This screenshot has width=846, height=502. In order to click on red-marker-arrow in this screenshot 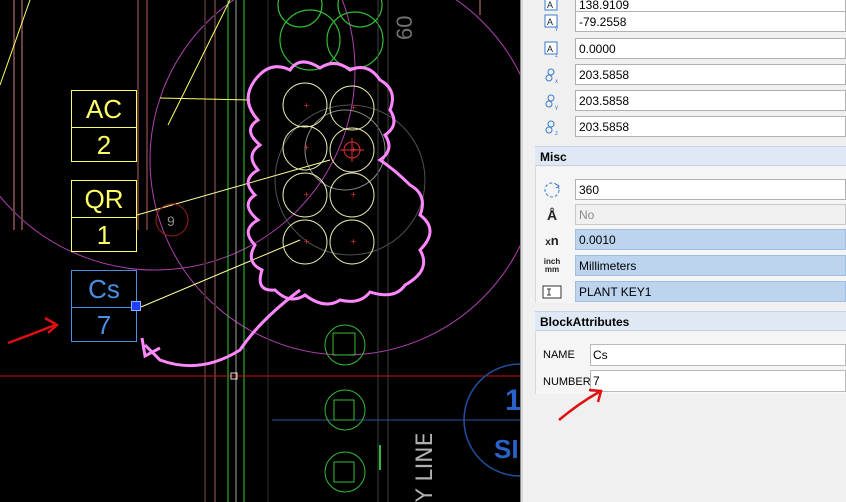, I will do `click(31, 334)`.